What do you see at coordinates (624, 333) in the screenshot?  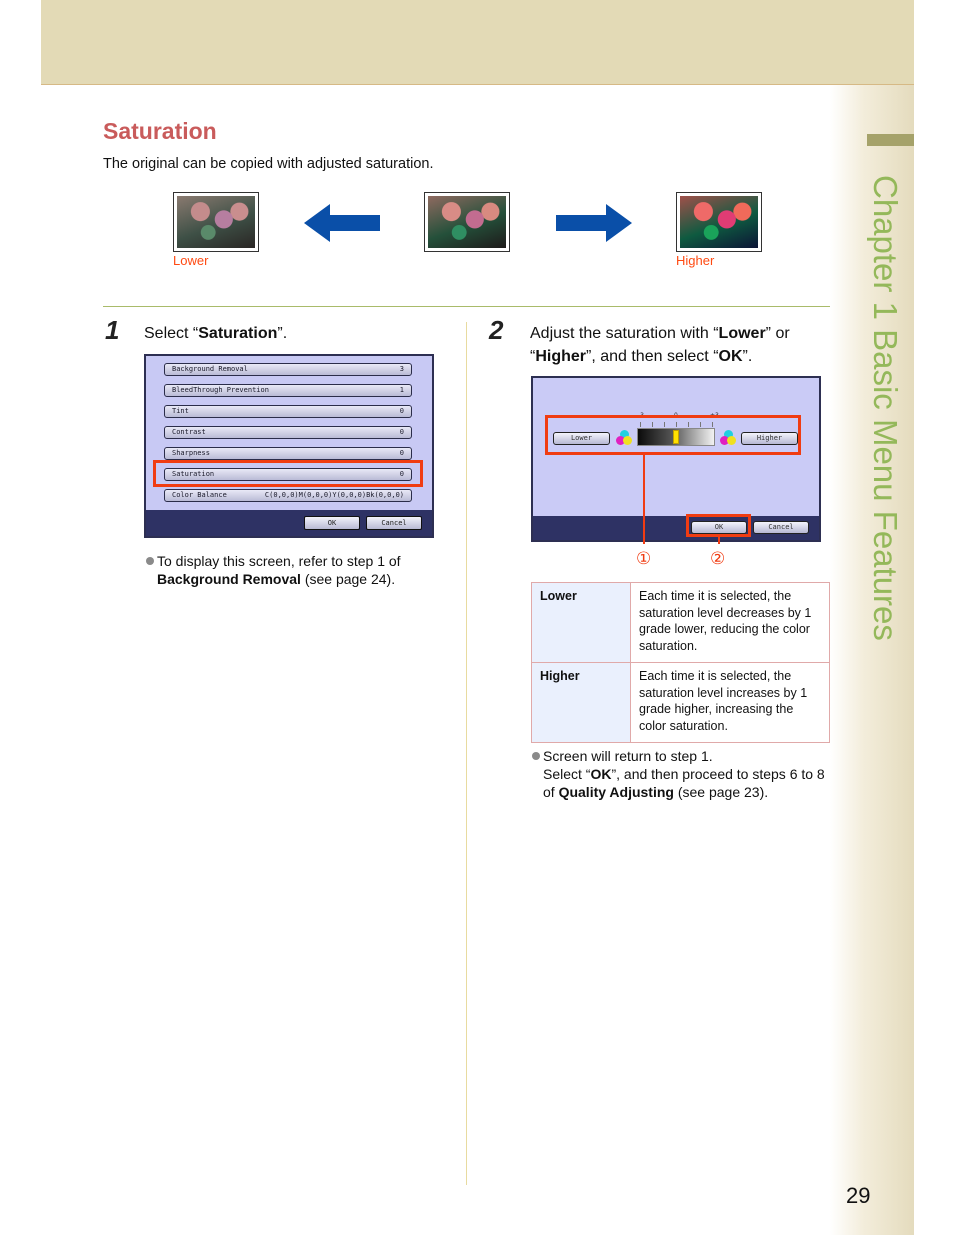 I see `step-2-text: Adjust the saturation with “` at bounding box center [624, 333].